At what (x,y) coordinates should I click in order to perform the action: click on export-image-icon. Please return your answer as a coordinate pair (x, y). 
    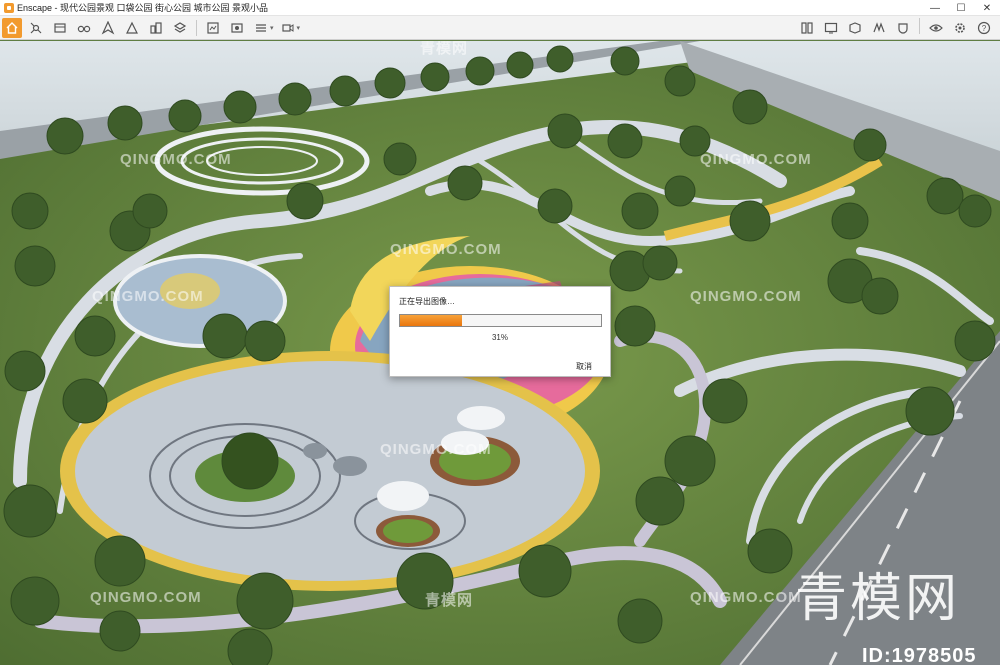
    Looking at the image, I should click on (213, 28).